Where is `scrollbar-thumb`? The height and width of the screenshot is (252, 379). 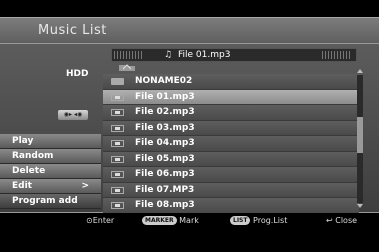
scrollbar-thumb is located at coordinates (360, 135).